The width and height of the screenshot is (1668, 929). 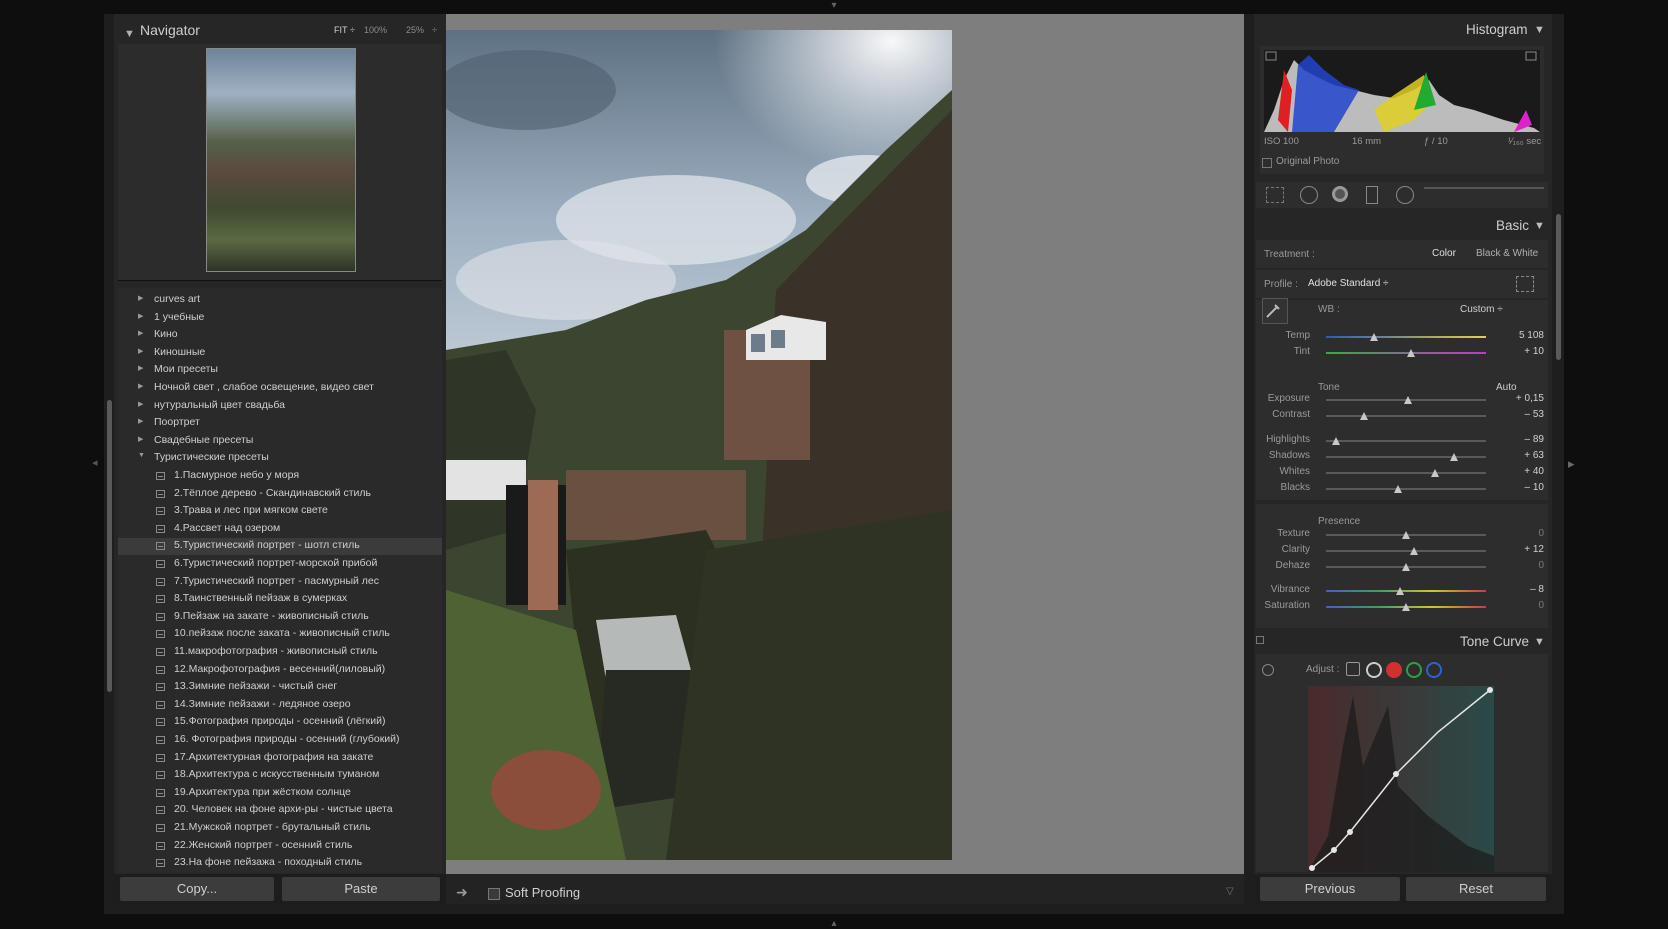 I want to click on preset-item: 8.Таинственный пейзаж в сумерках, so click(x=280, y=599).